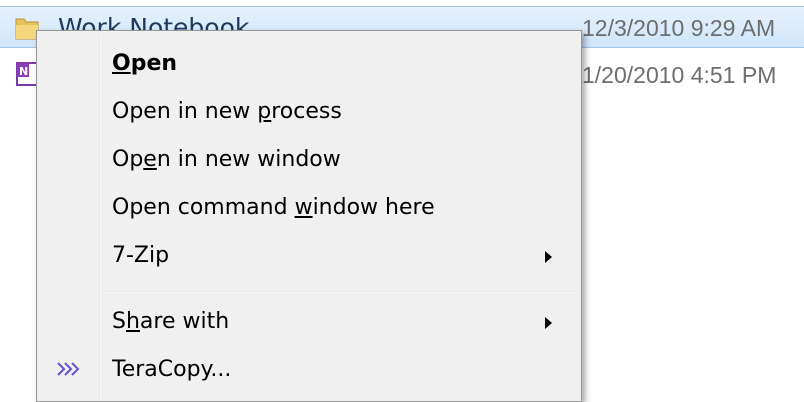 Image resolution: width=804 pixels, height=402 pixels. What do you see at coordinates (273, 207) in the screenshot?
I see `menu-item-label: Open command window here` at bounding box center [273, 207].